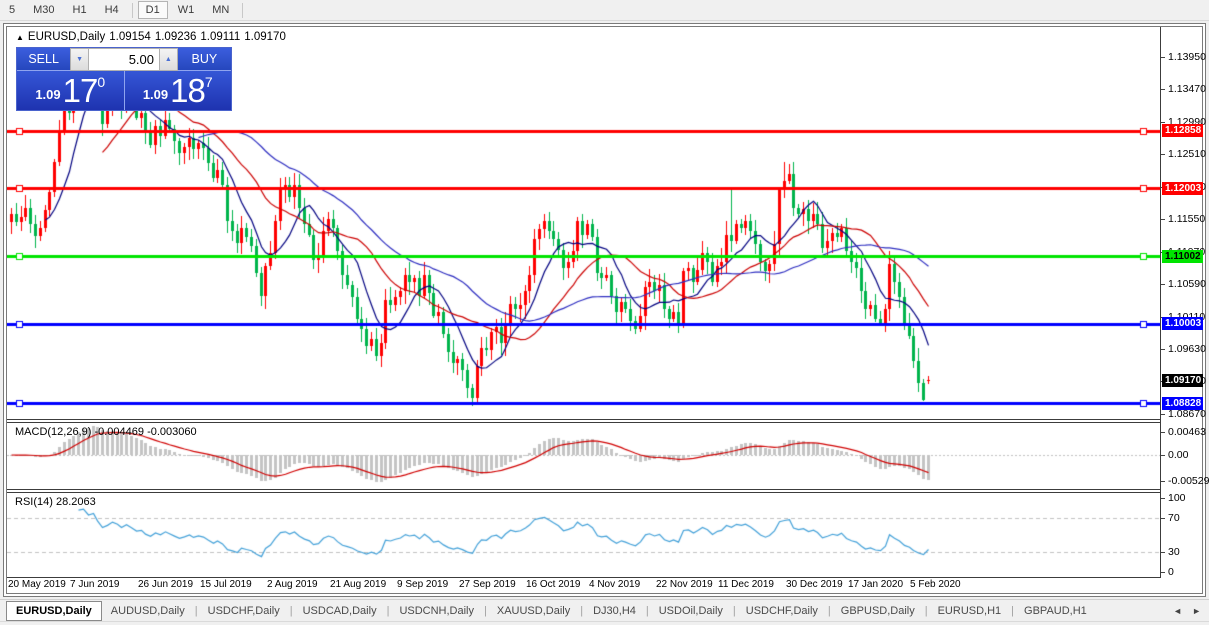 Image resolution: width=1209 pixels, height=625 pixels. What do you see at coordinates (265, 37) in the screenshot?
I see `ohlc-close: 1.09170` at bounding box center [265, 37].